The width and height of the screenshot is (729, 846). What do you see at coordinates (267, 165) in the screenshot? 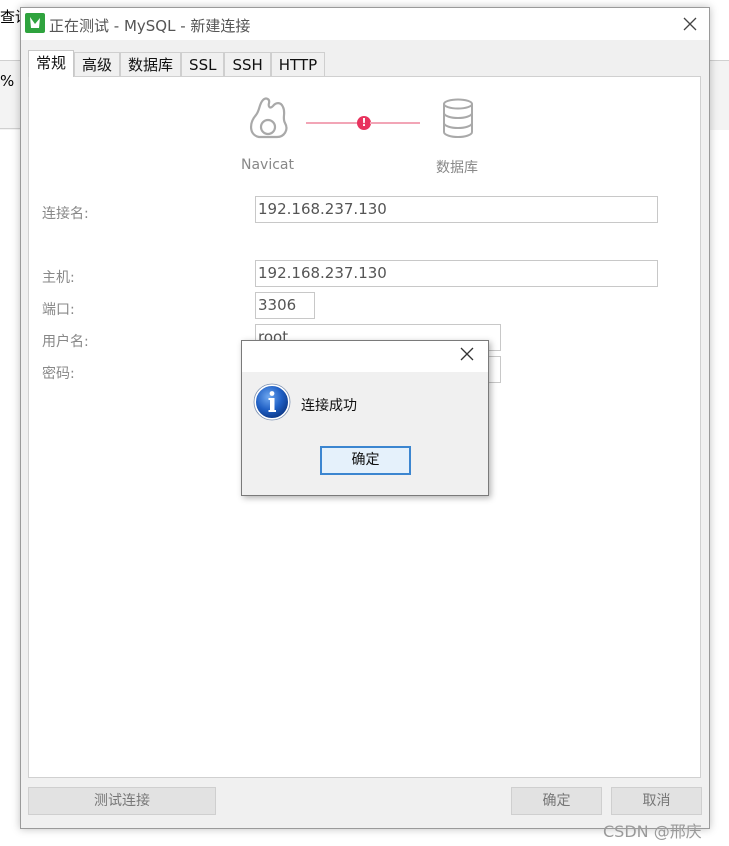
I see `navicat-label: Navicat` at bounding box center [267, 165].